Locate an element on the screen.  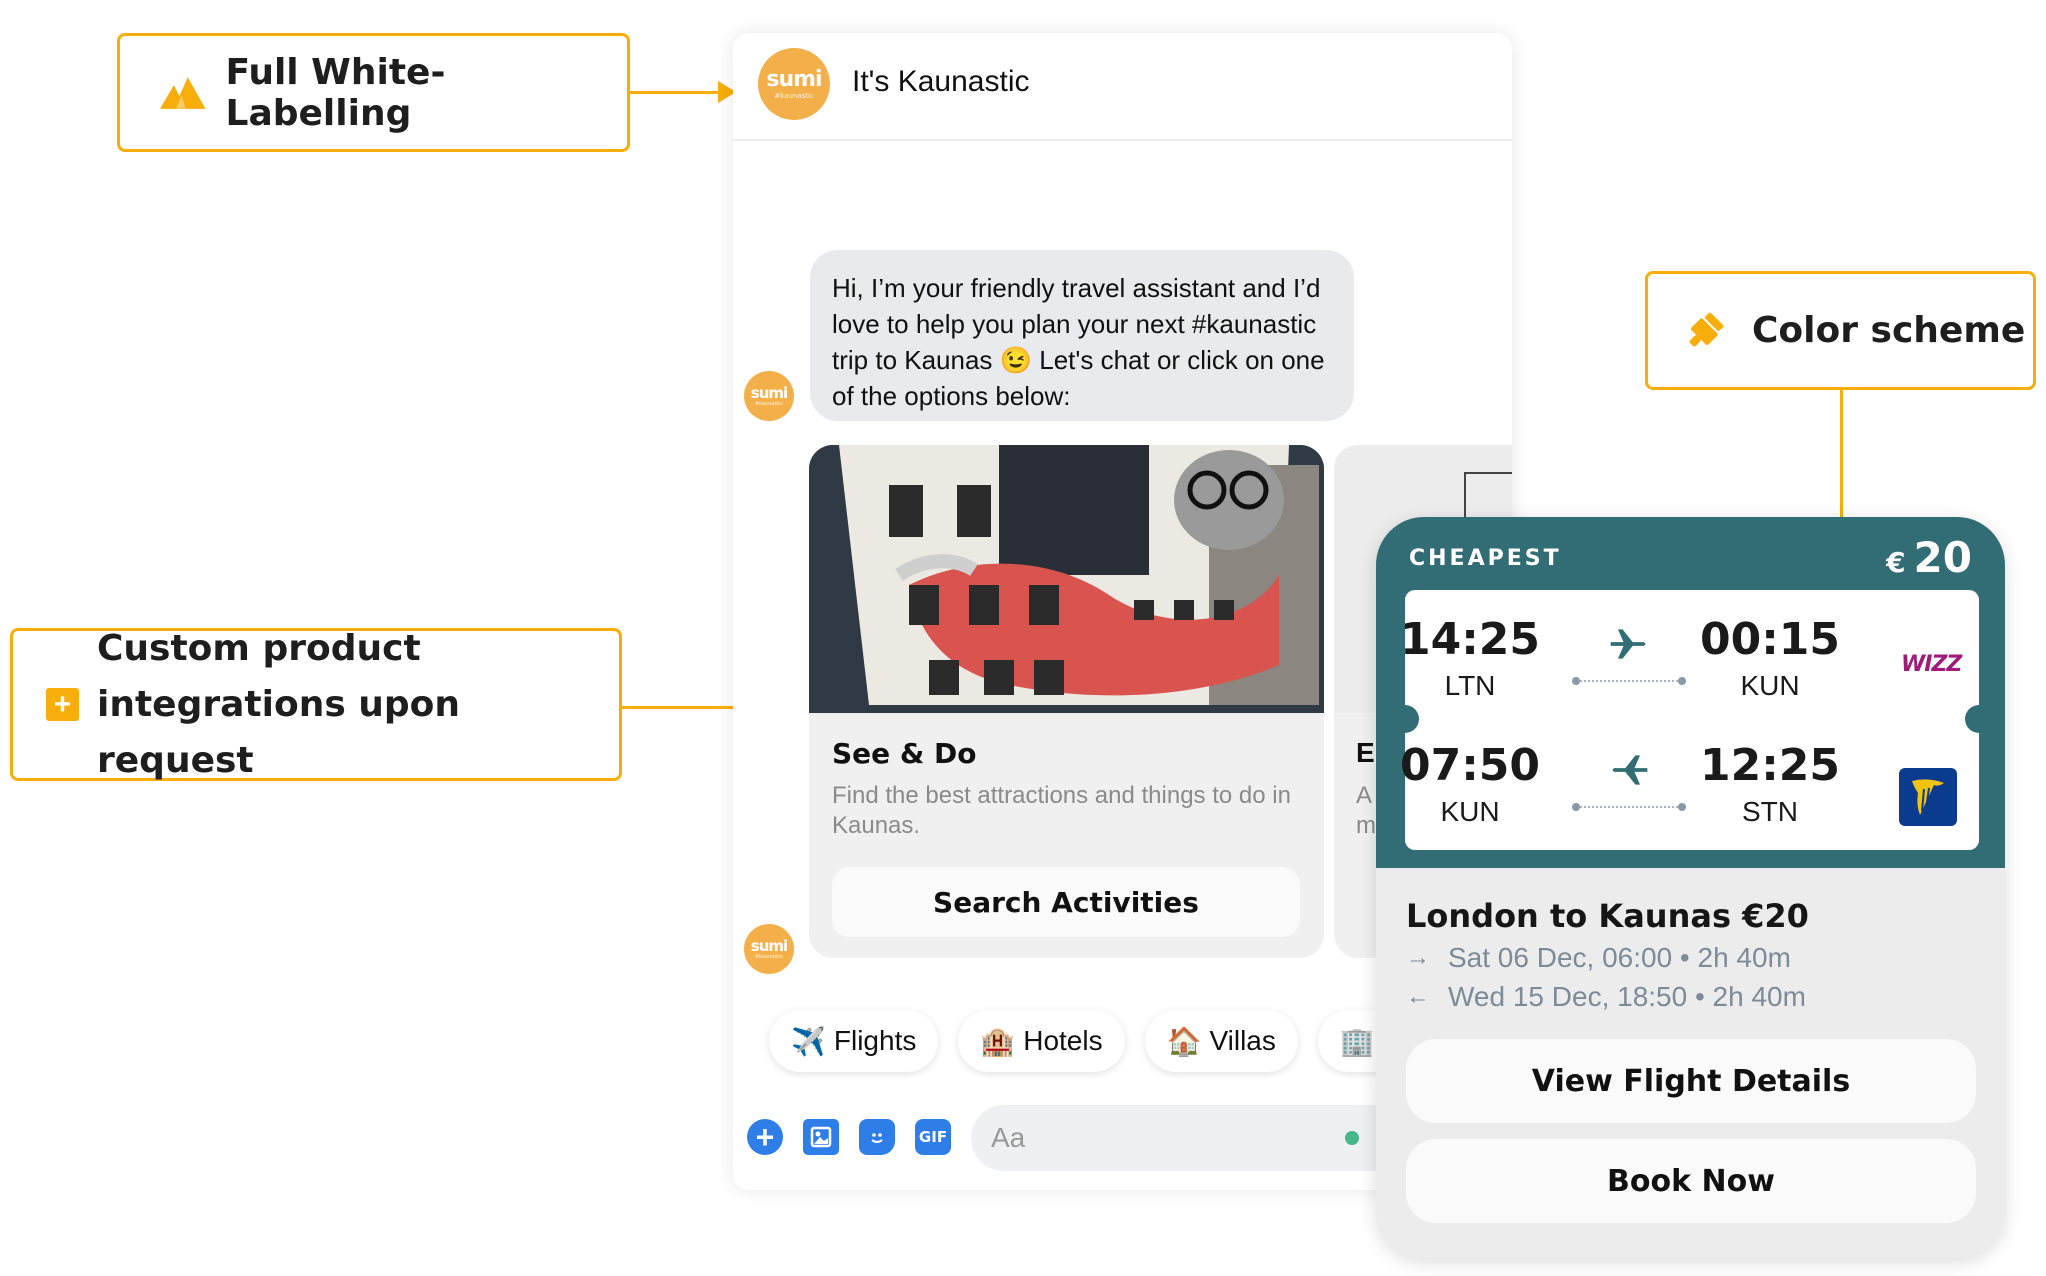
depart-code: KUN is located at coordinates (1470, 811).